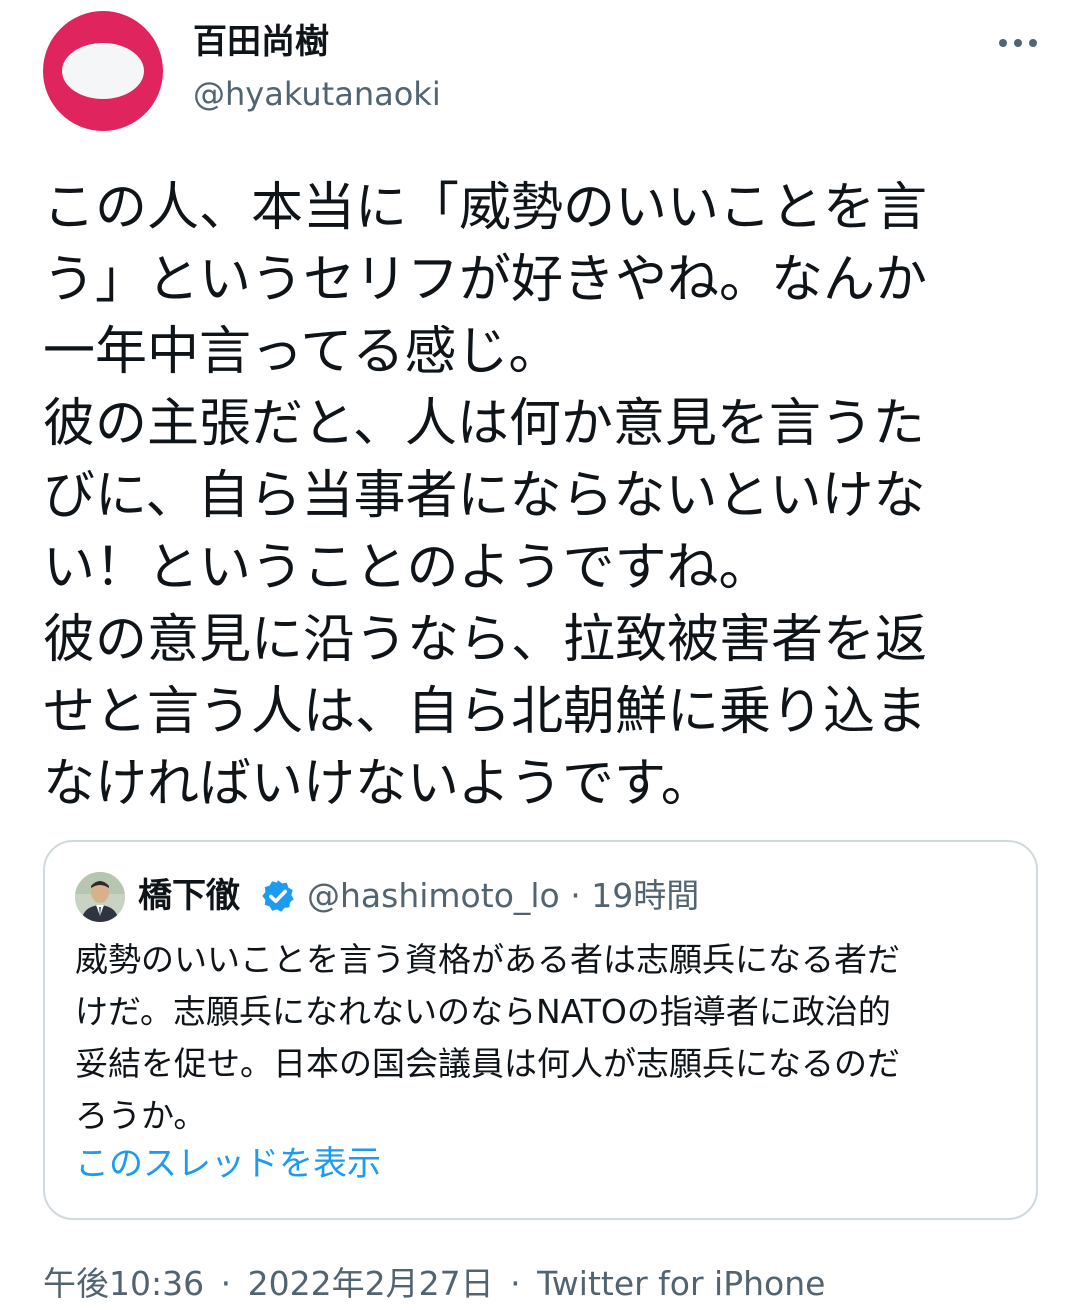 The width and height of the screenshot is (1080, 1310). I want to click on author-avatar-icon, so click(103, 71).